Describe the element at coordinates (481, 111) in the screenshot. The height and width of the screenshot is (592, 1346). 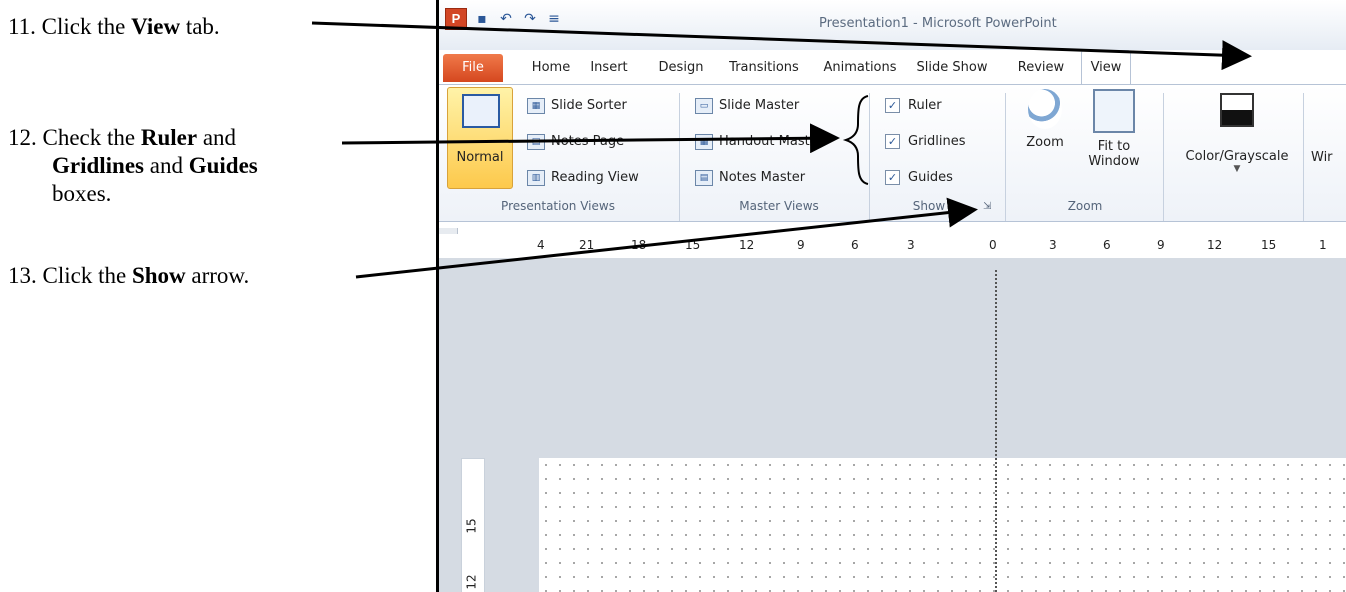
I see `normal-view-icon` at that location.